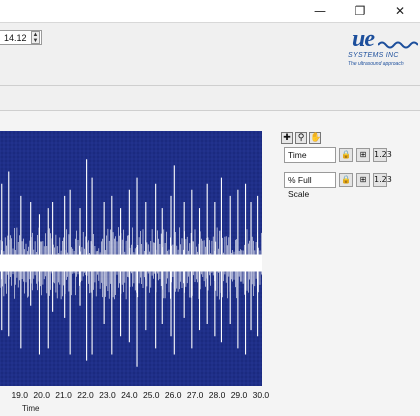  Describe the element at coordinates (261, 395) in the screenshot. I see `x-tick-label: 30.0` at that location.